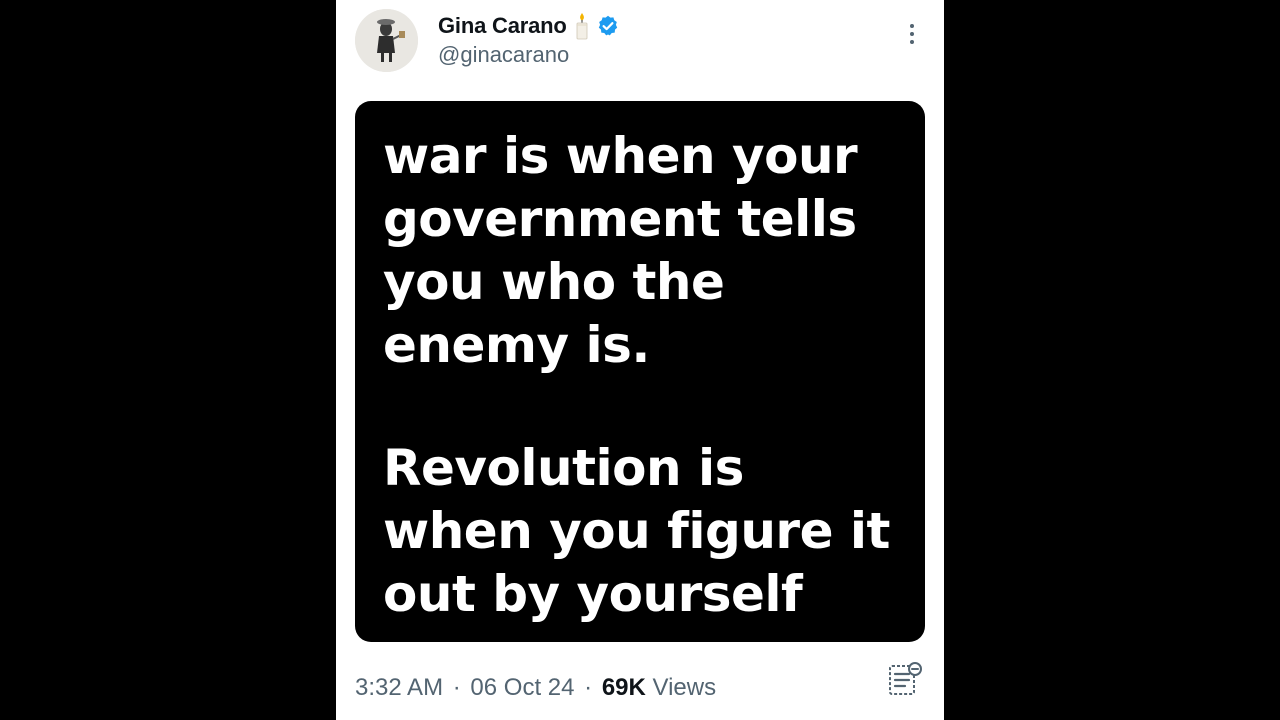 This screenshot has width=1280, height=720. Describe the element at coordinates (684, 687) in the screenshot. I see `views-label: Views` at that location.